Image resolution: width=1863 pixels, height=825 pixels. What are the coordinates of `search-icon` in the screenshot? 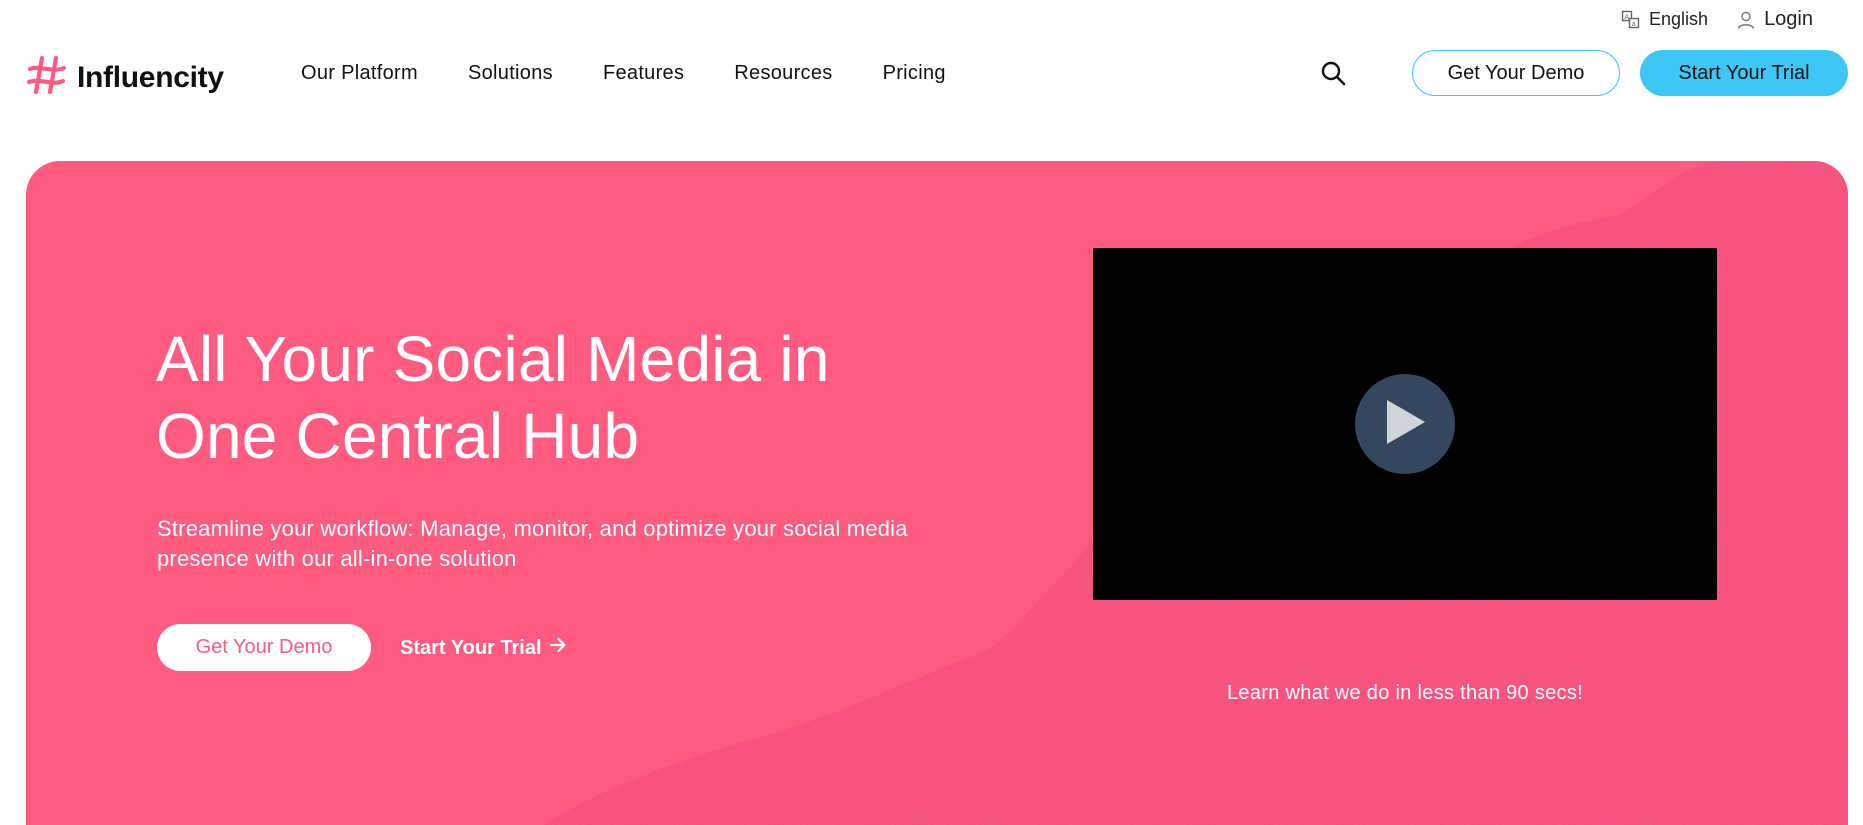 It's located at (1333, 75).